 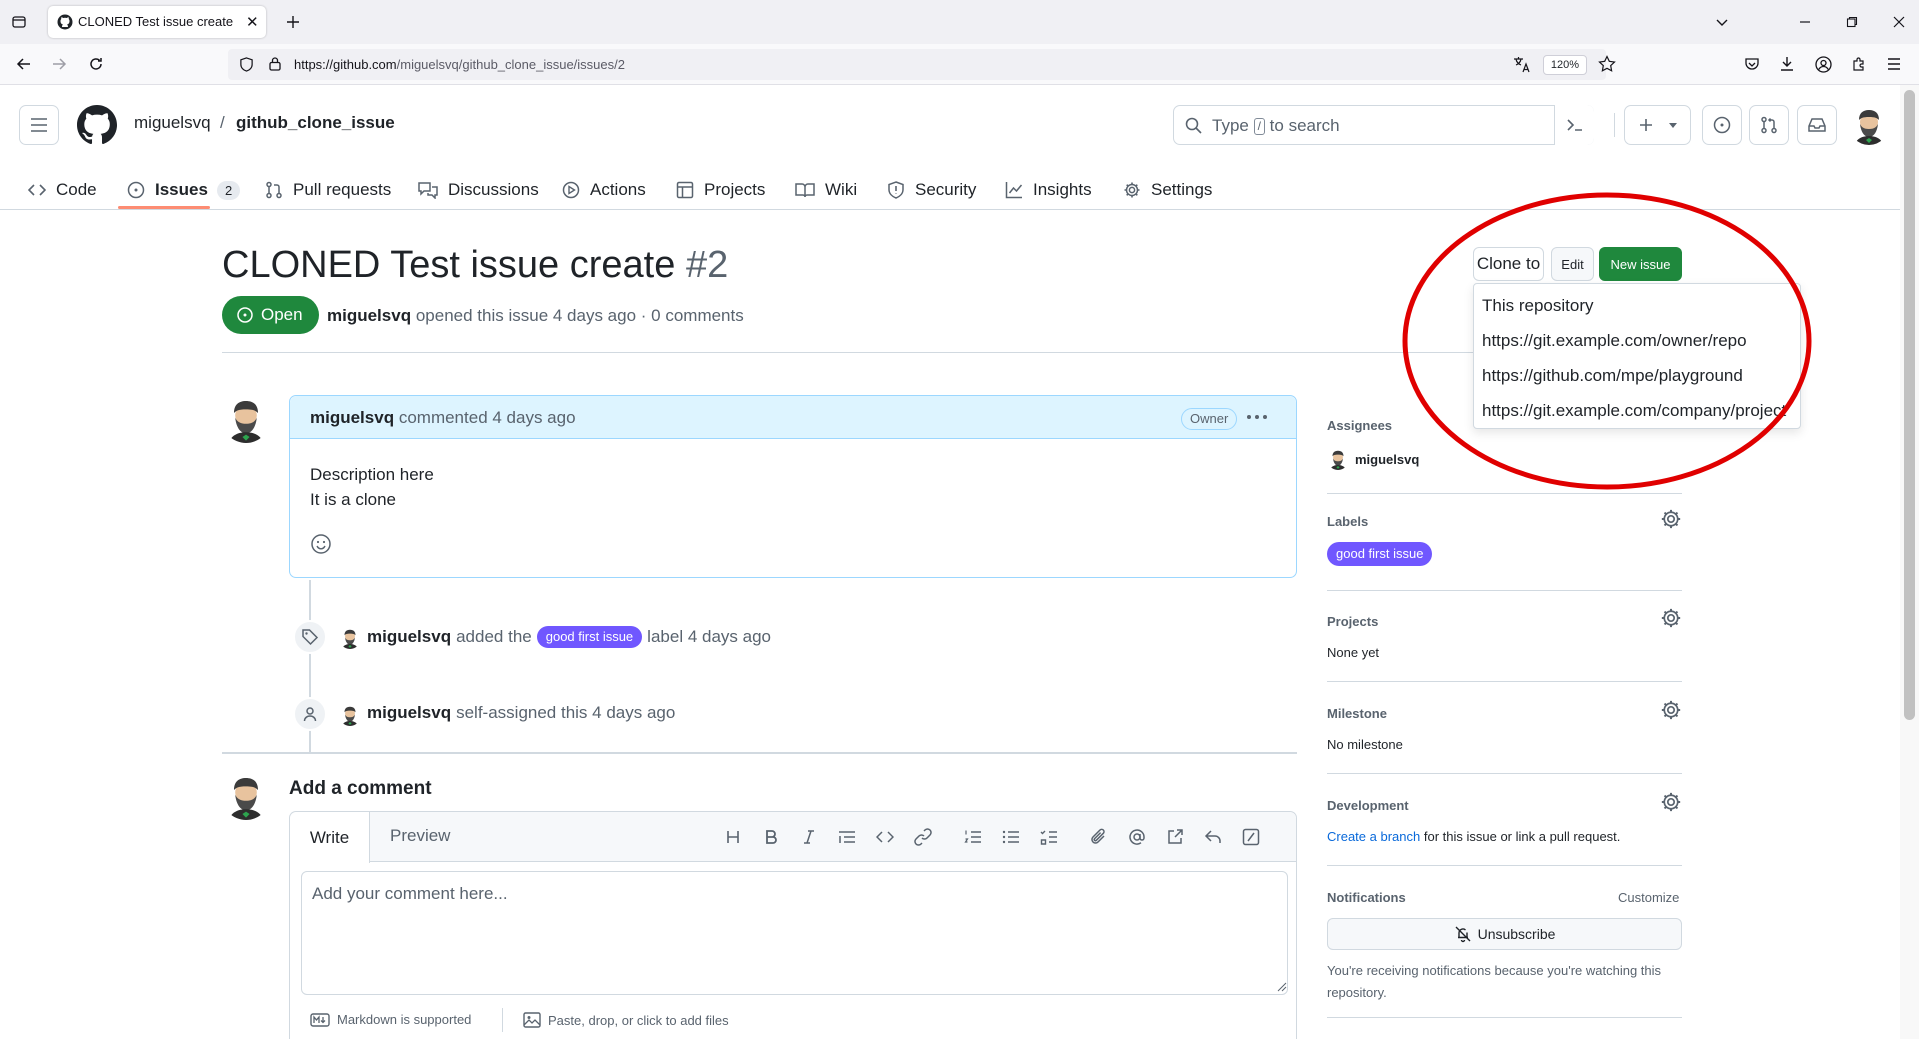 I want to click on heading-icon, so click(x=733, y=837).